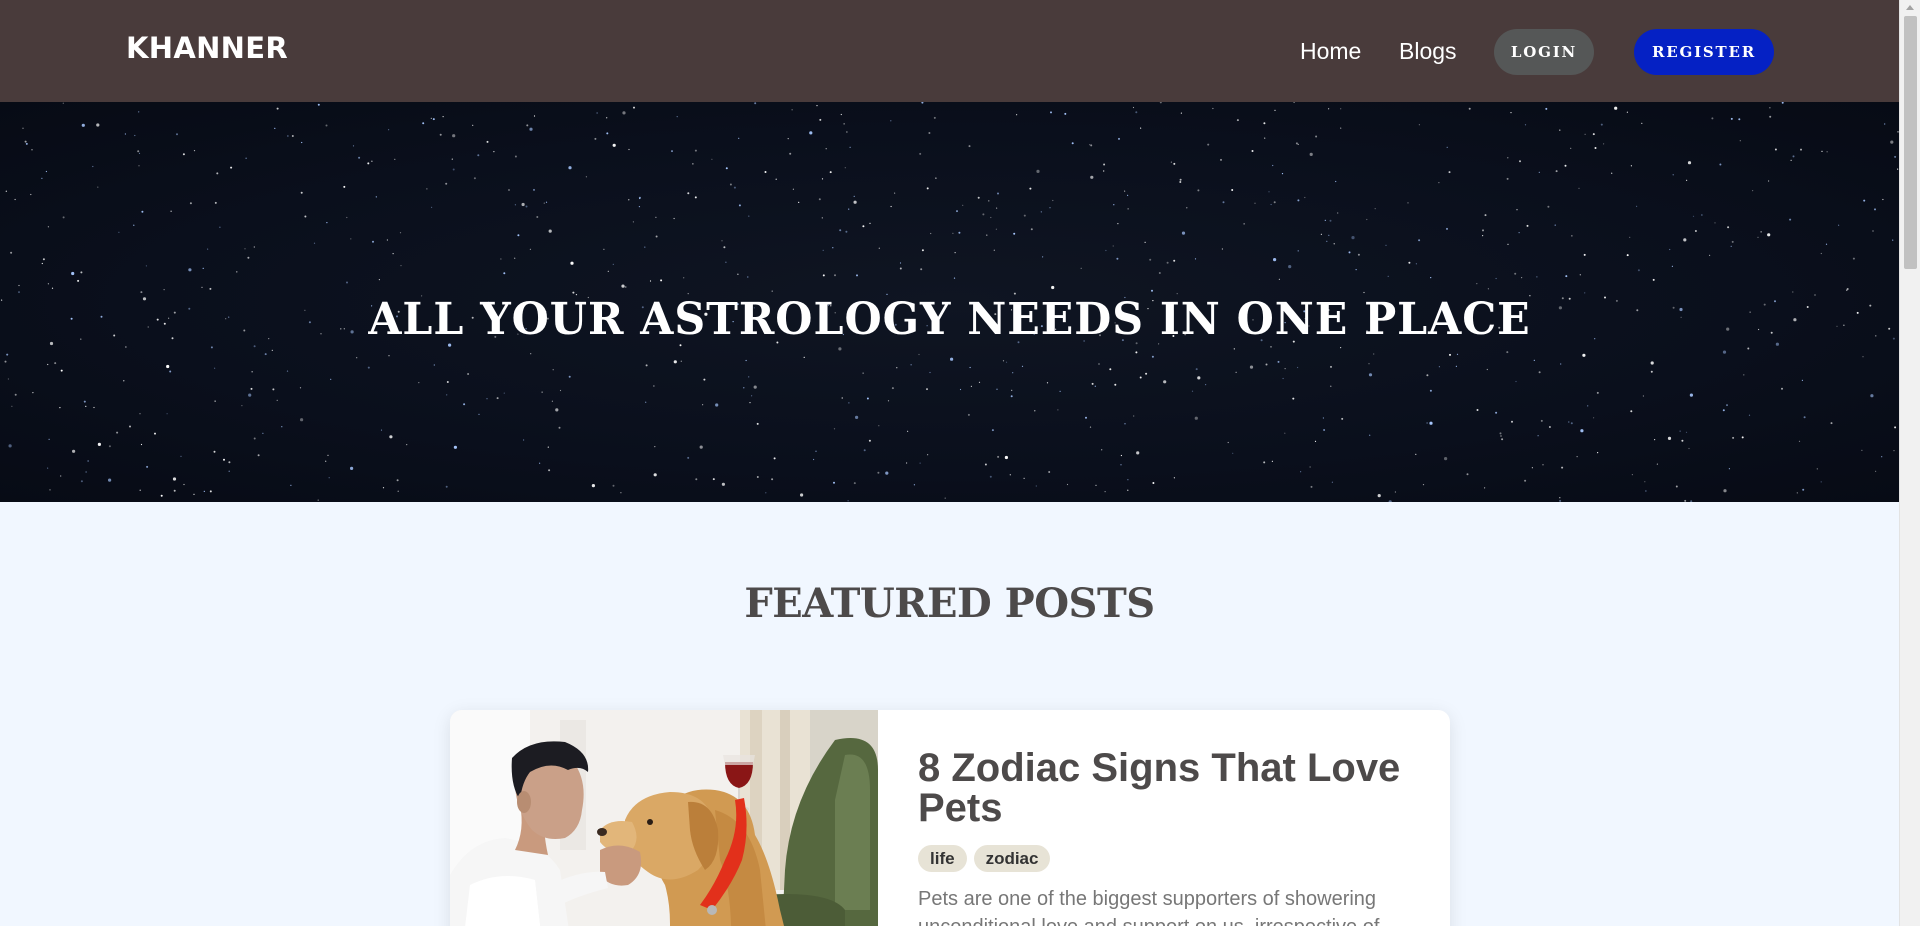 The height and width of the screenshot is (926, 1920). I want to click on scroll-up-arrow-icon, so click(1910, 7).